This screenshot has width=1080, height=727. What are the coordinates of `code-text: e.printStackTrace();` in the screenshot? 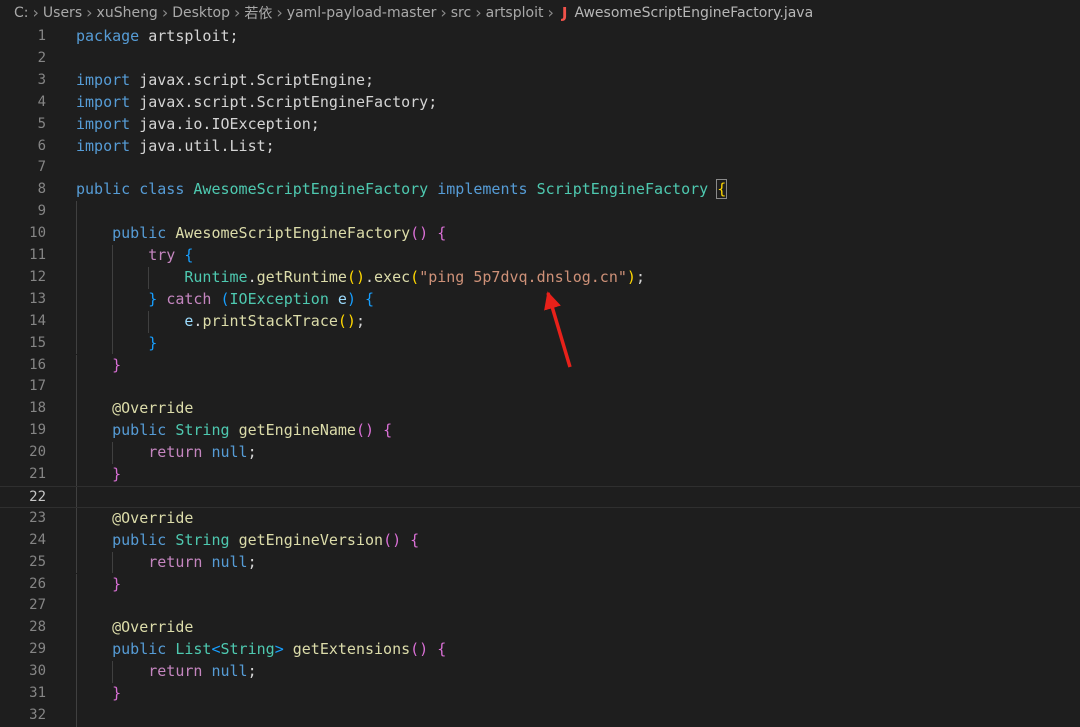 It's located at (220, 322).